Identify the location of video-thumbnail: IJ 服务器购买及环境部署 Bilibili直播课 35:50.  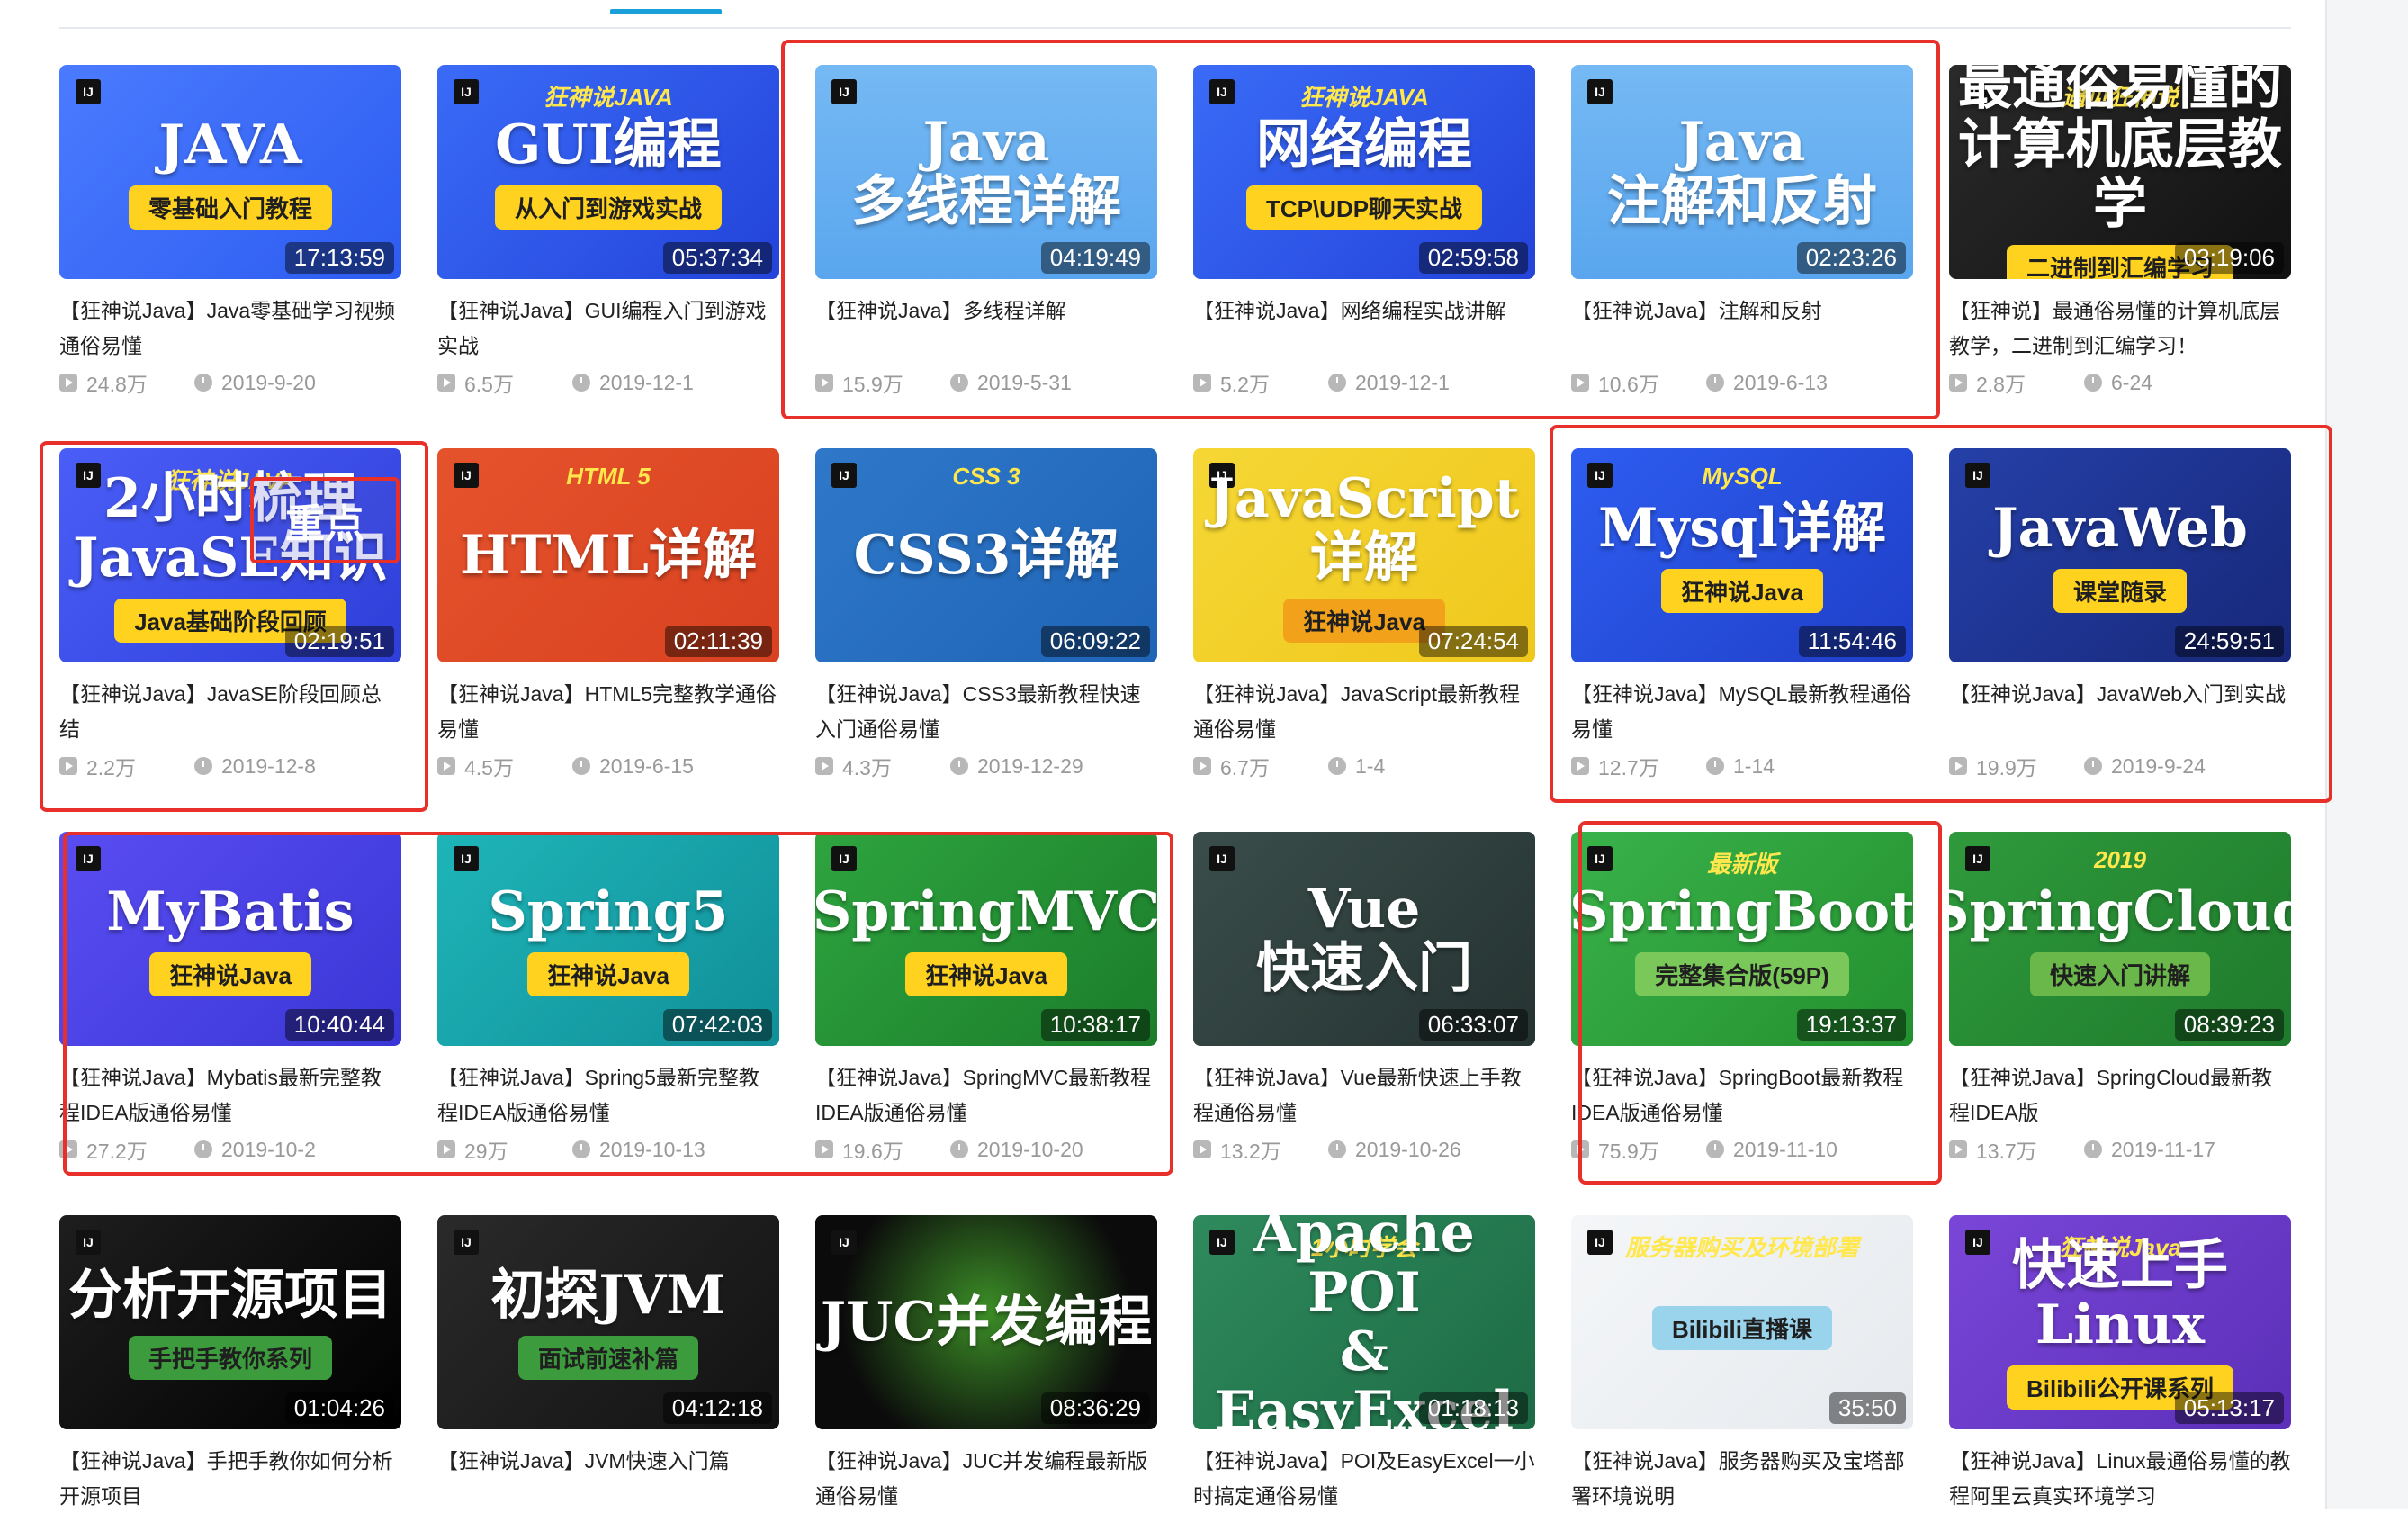
(1742, 1322).